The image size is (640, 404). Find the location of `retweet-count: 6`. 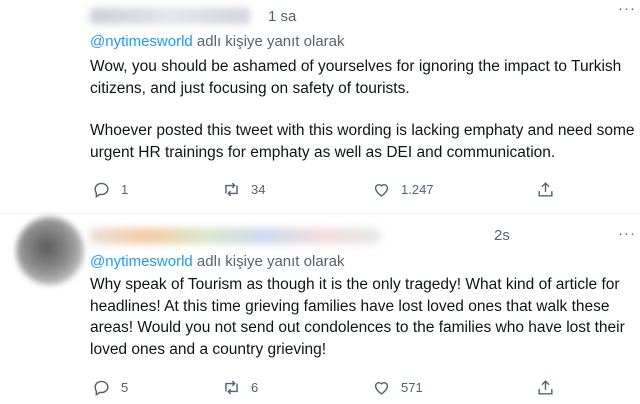

retweet-count: 6 is located at coordinates (255, 387).